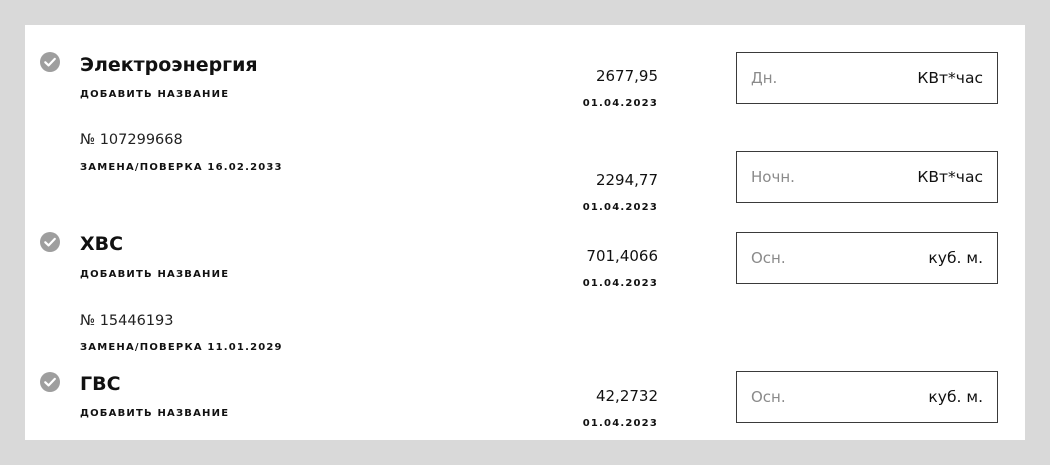 The width and height of the screenshot is (1050, 465). Describe the element at coordinates (181, 347) in the screenshot. I see `replace-date: ЗАМЕНА/ПОВЕРКА 11.01.2029` at that location.